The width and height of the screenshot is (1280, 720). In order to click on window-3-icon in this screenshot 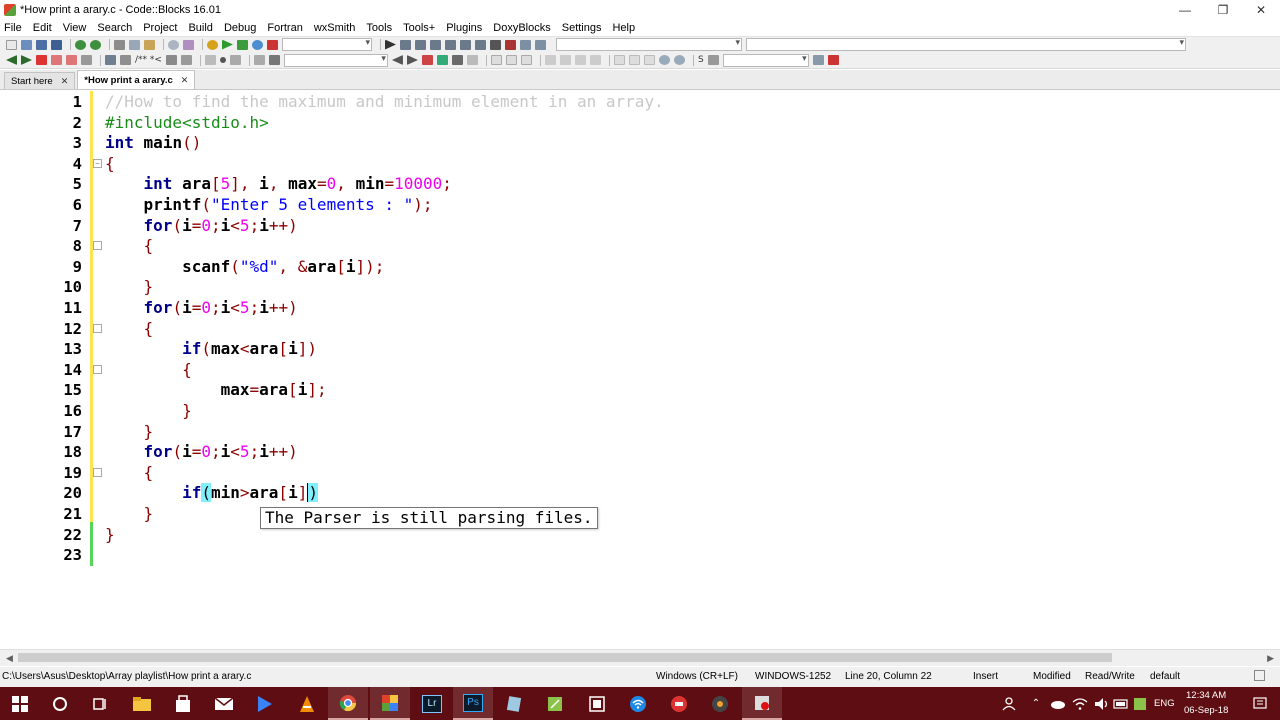, I will do `click(649, 60)`.